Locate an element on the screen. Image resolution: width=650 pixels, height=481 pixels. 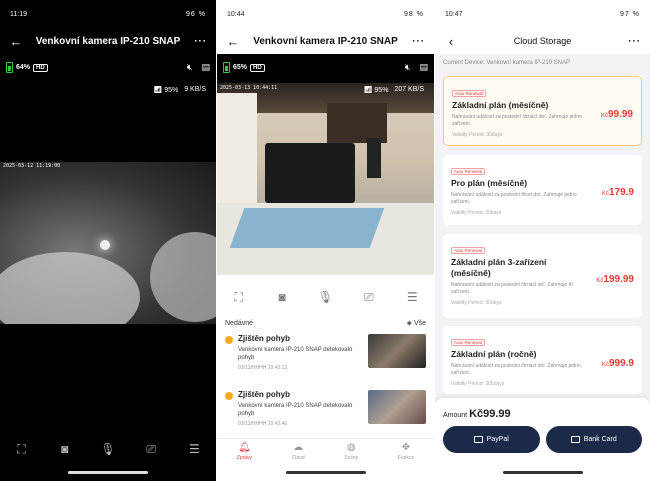
bottom-tab-bar: 🔔︎ Zprávy ☁ Cloud ◍ Scény ✥ Funkce is located at coordinates (325, 452).